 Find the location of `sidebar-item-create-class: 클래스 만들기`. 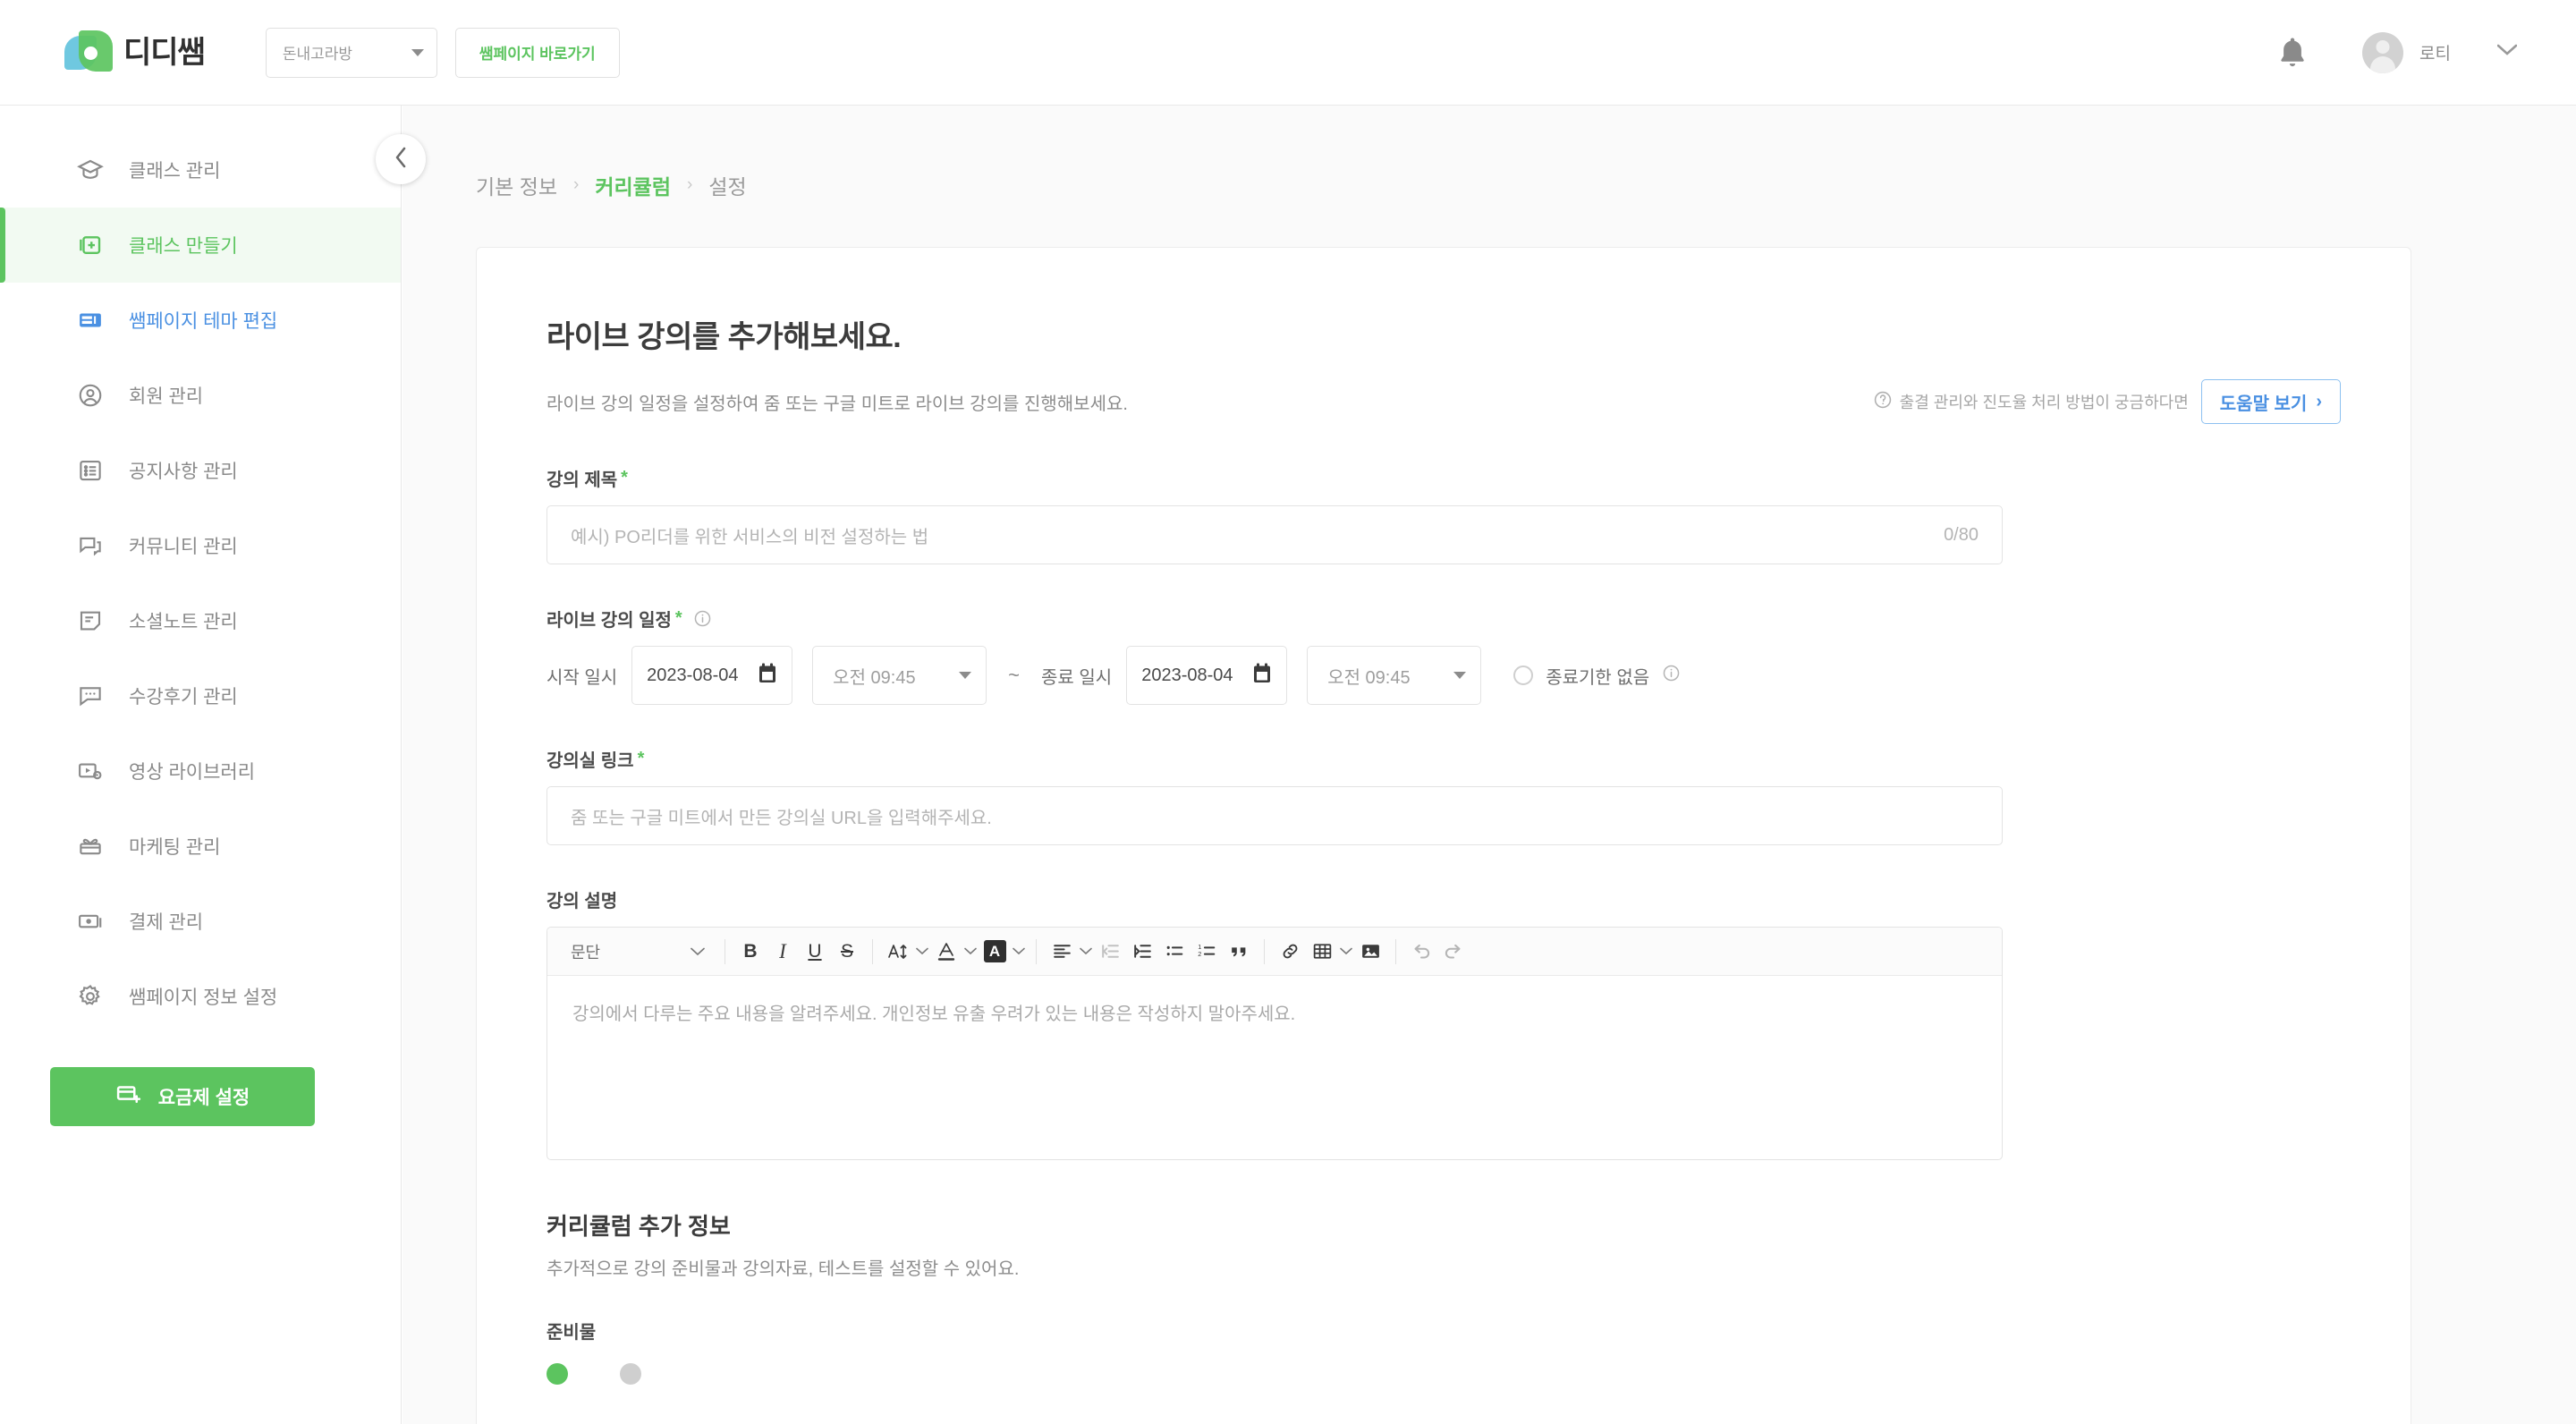

sidebar-item-create-class: 클래스 만들기 is located at coordinates (200, 245).